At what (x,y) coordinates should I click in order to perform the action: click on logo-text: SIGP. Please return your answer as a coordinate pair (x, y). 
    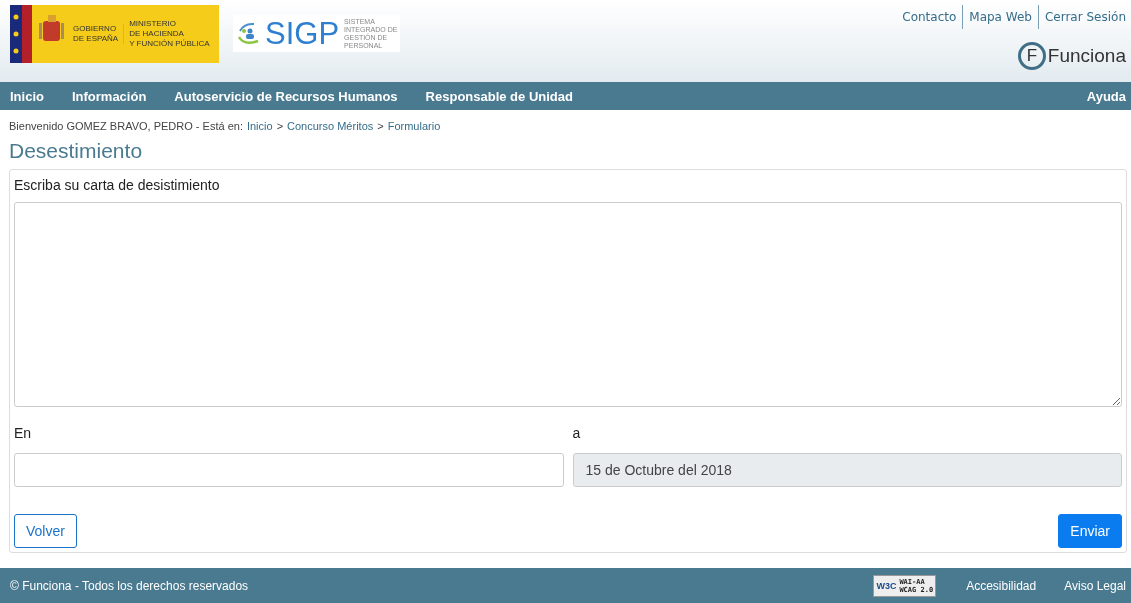
    Looking at the image, I should click on (302, 33).